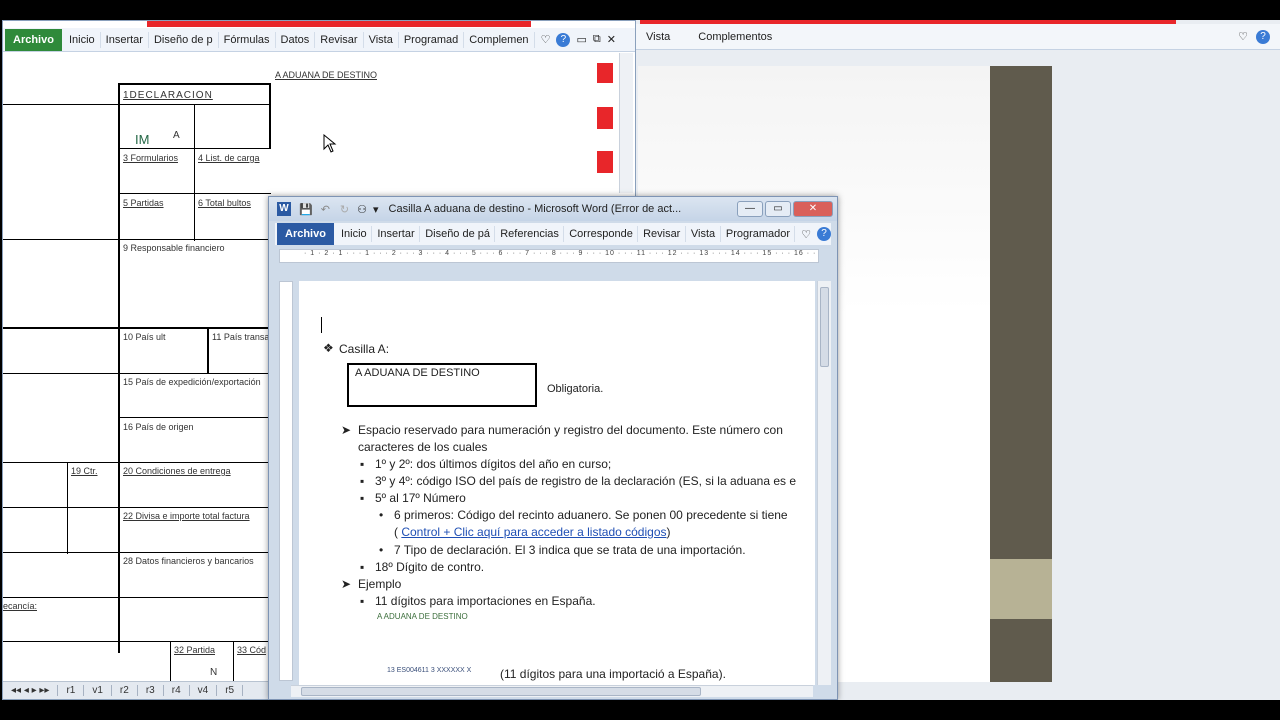 The image size is (1280, 720). I want to click on word-archivo-tab: Archivo, so click(305, 234).